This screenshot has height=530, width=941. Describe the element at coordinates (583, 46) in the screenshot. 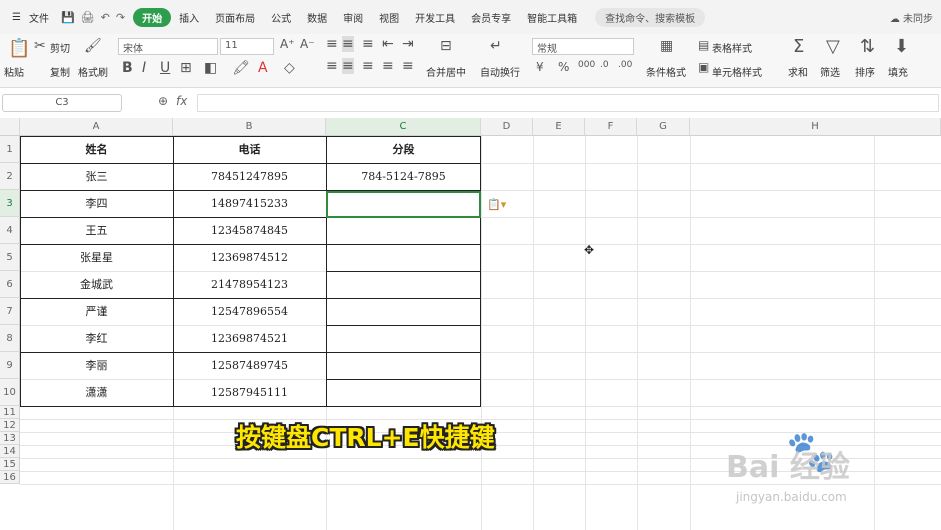

I see `number-format-select: 常规` at that location.